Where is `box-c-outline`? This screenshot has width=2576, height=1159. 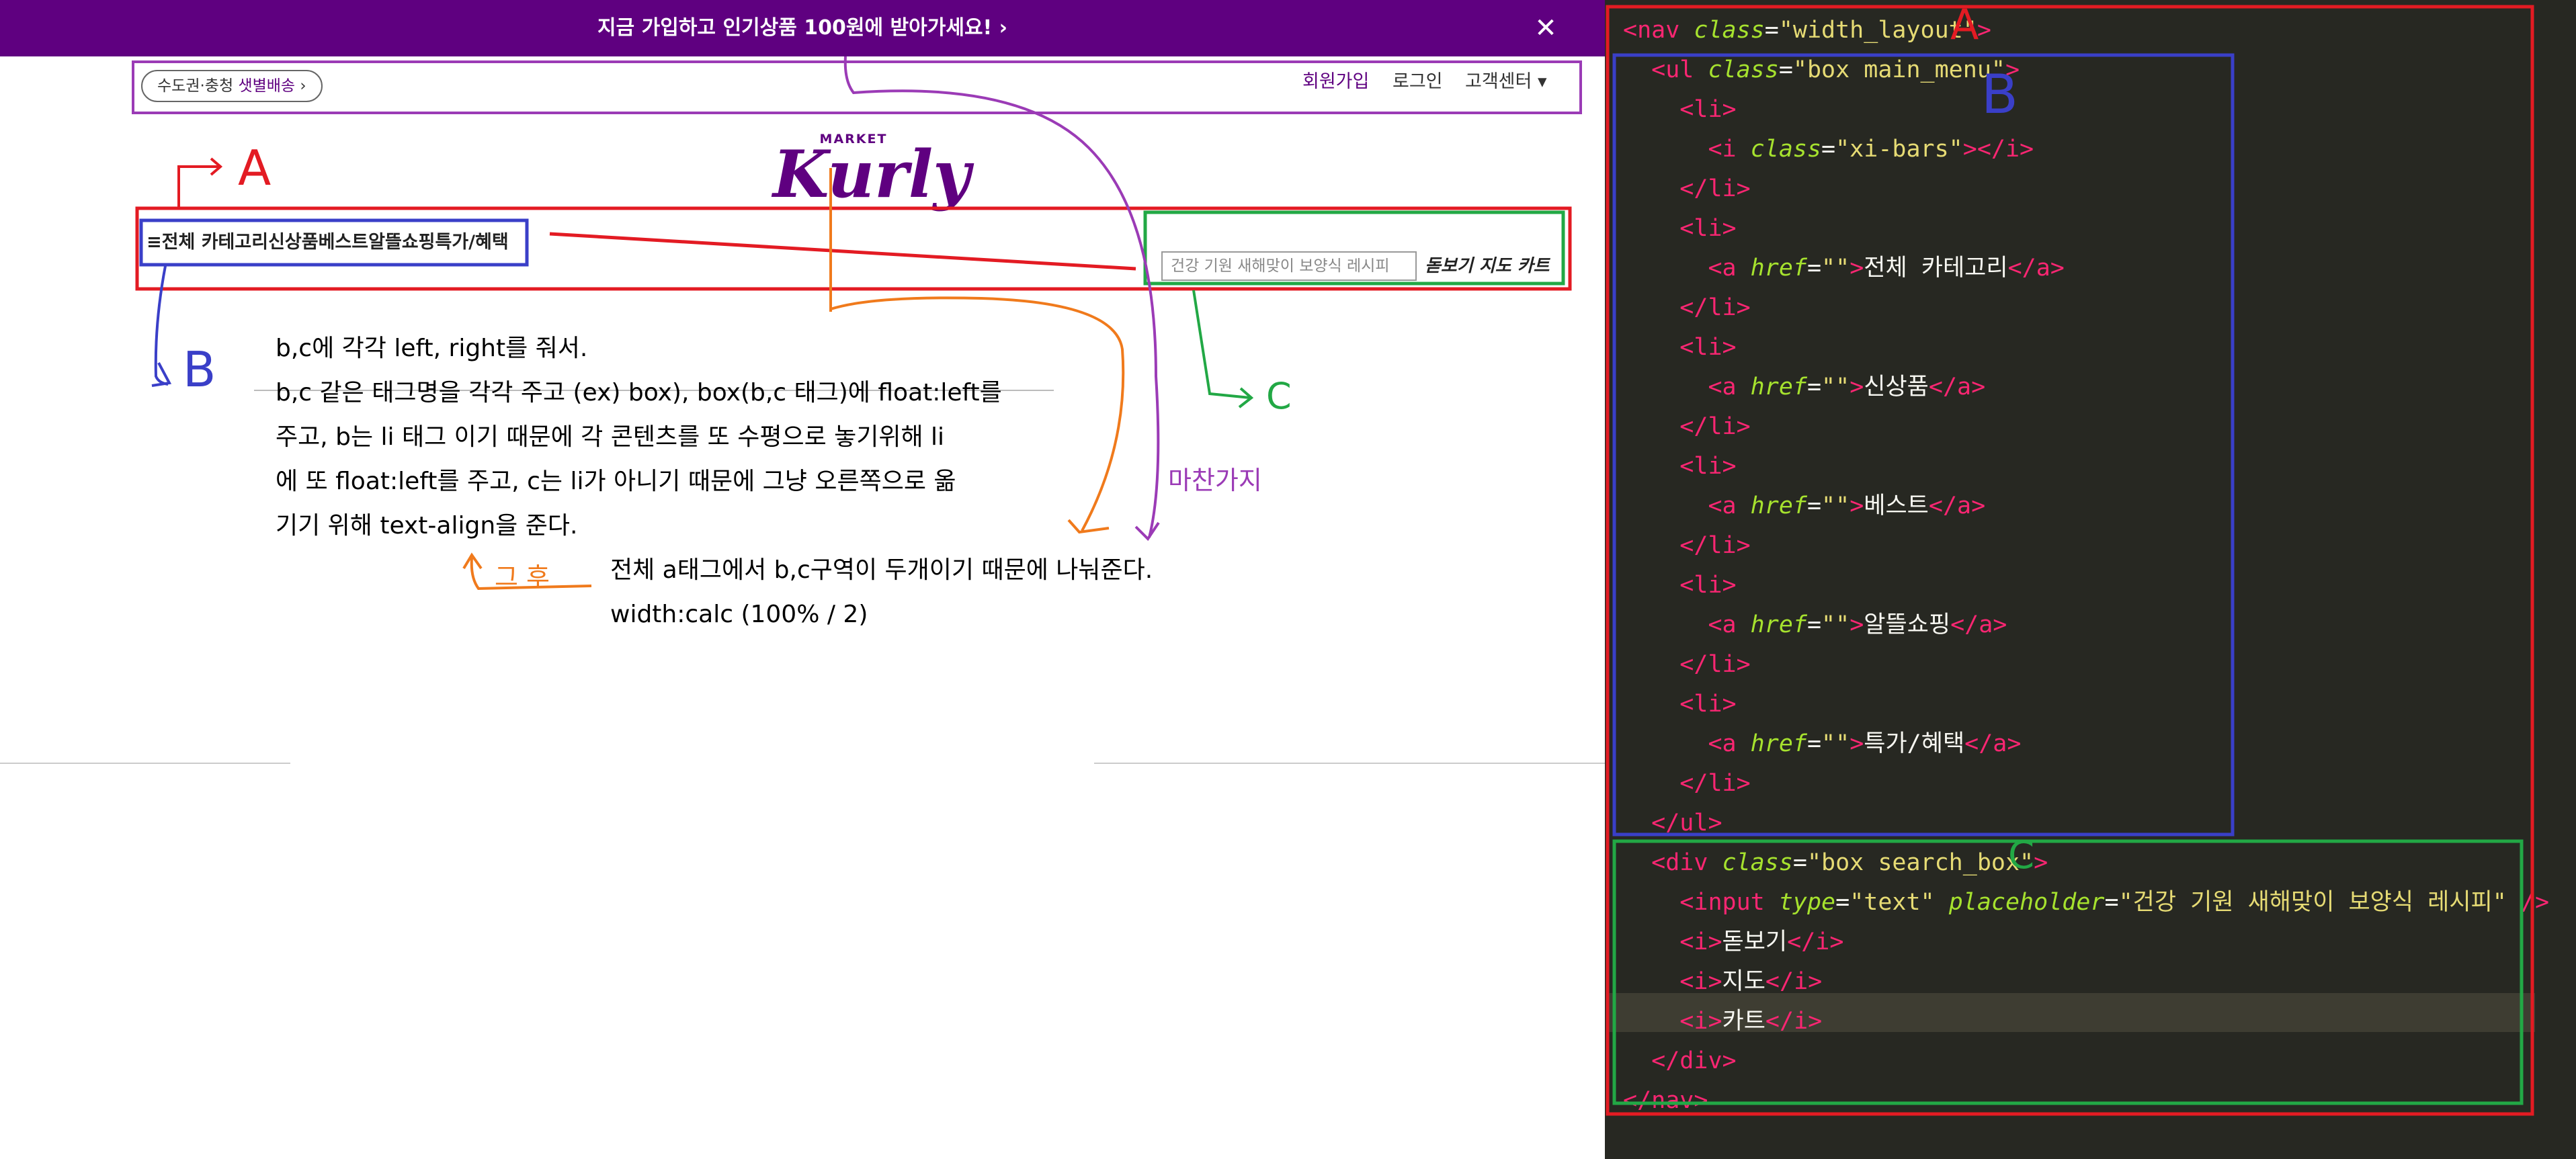 box-c-outline is located at coordinates (1354, 248).